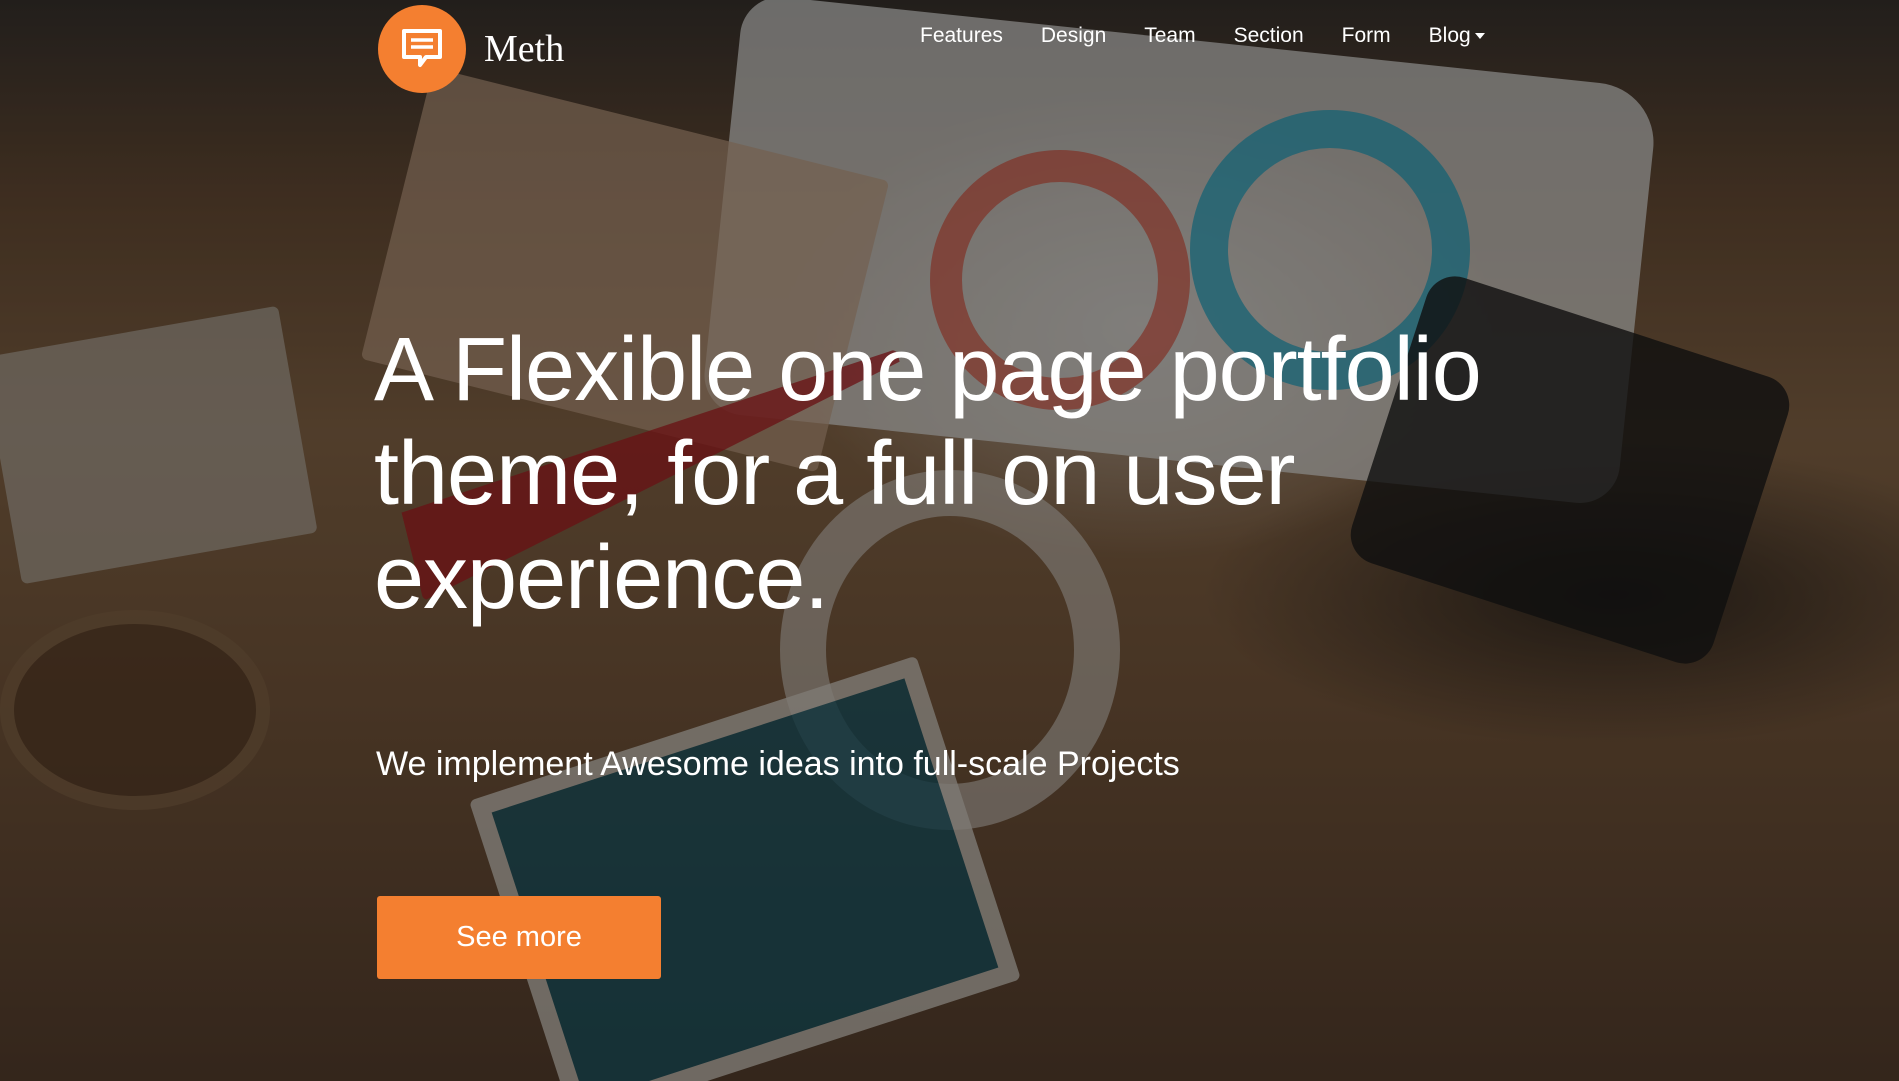 The width and height of the screenshot is (1899, 1081). What do you see at coordinates (1169, 36) in the screenshot?
I see `nav-item-team: Team` at bounding box center [1169, 36].